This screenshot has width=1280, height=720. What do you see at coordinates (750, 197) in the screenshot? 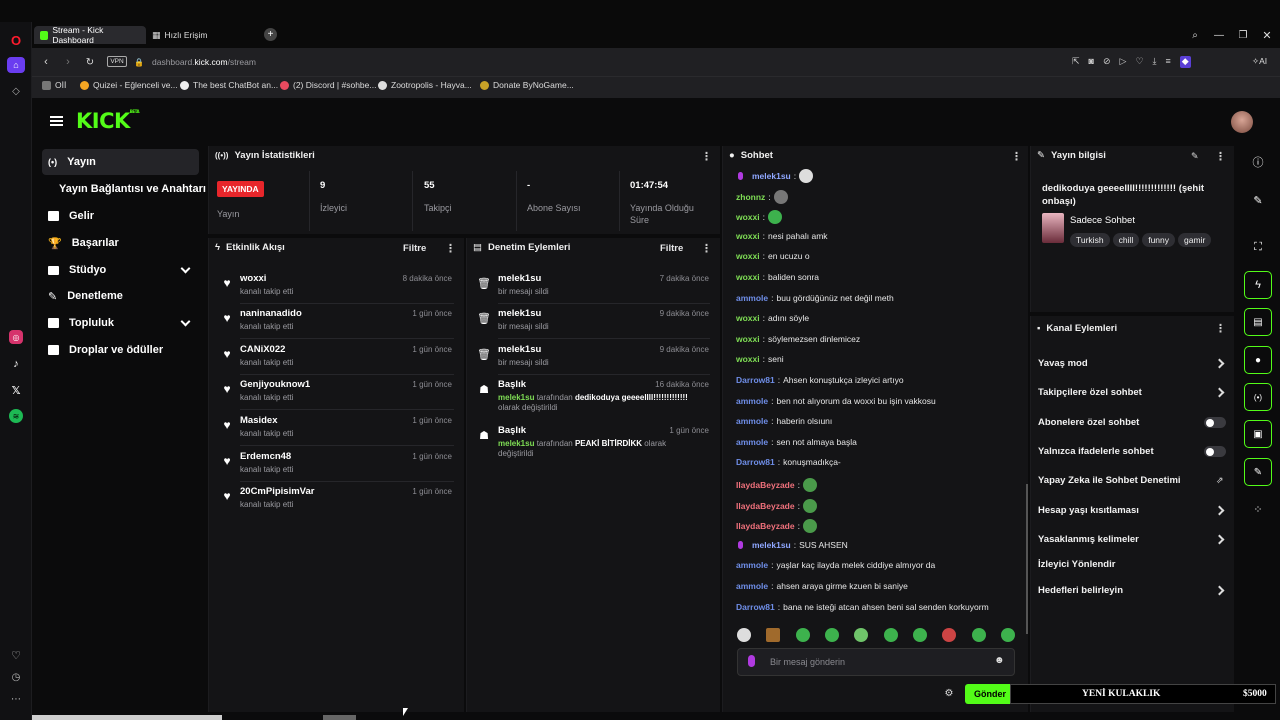
I see `chat-username: zhonnz` at bounding box center [750, 197].